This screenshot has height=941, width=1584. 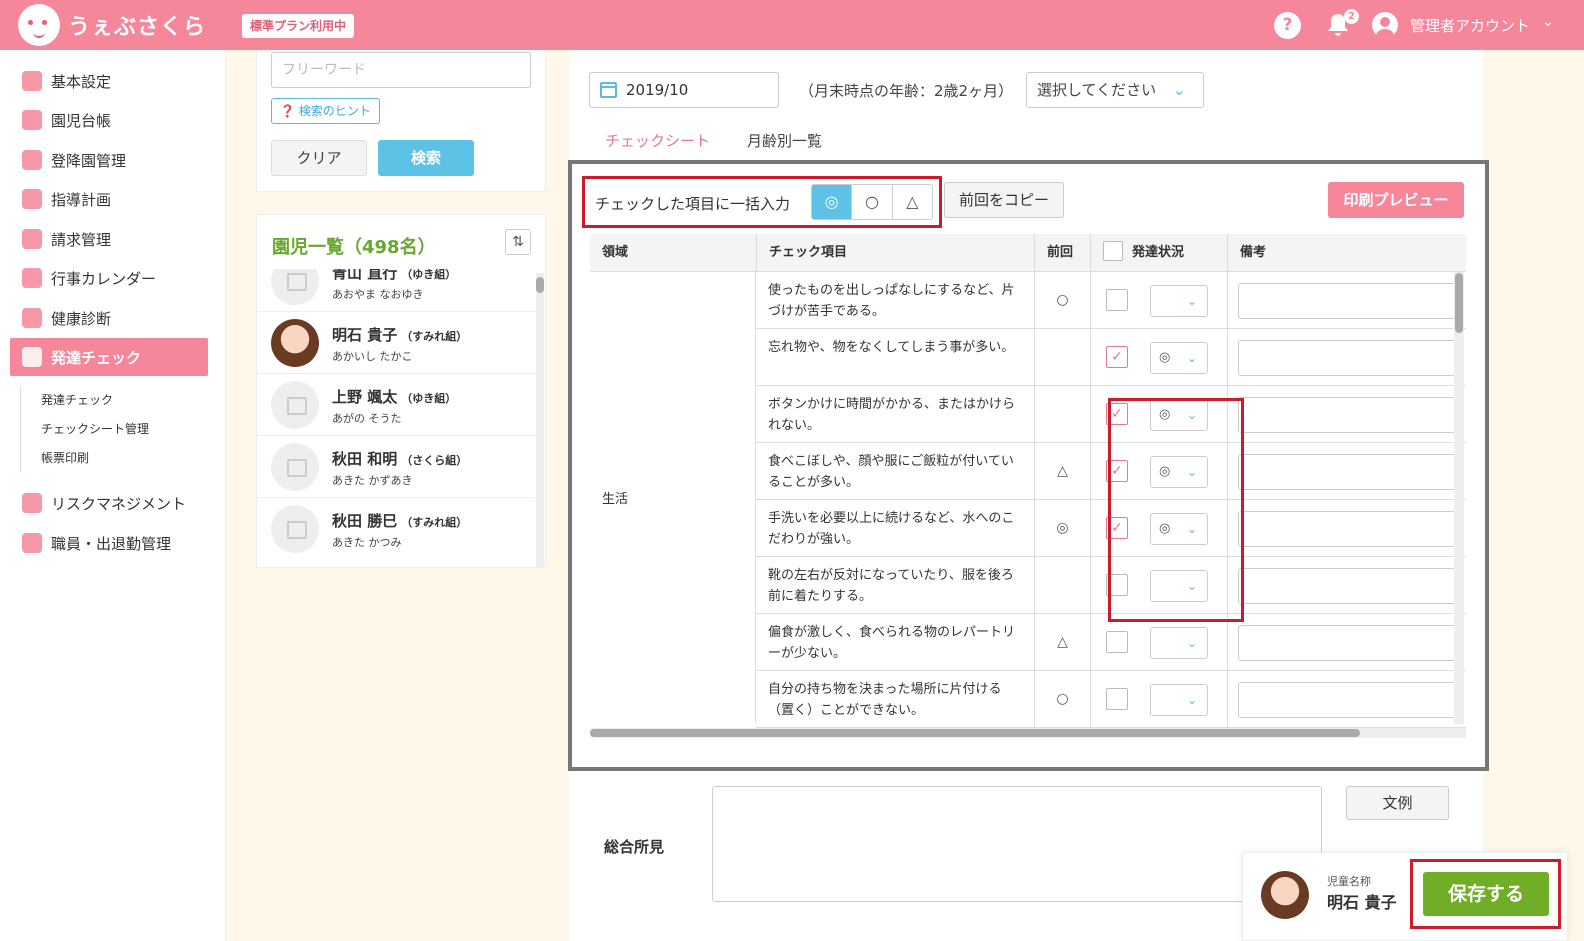 I want to click on child-kana: あがの そうた, so click(x=367, y=418).